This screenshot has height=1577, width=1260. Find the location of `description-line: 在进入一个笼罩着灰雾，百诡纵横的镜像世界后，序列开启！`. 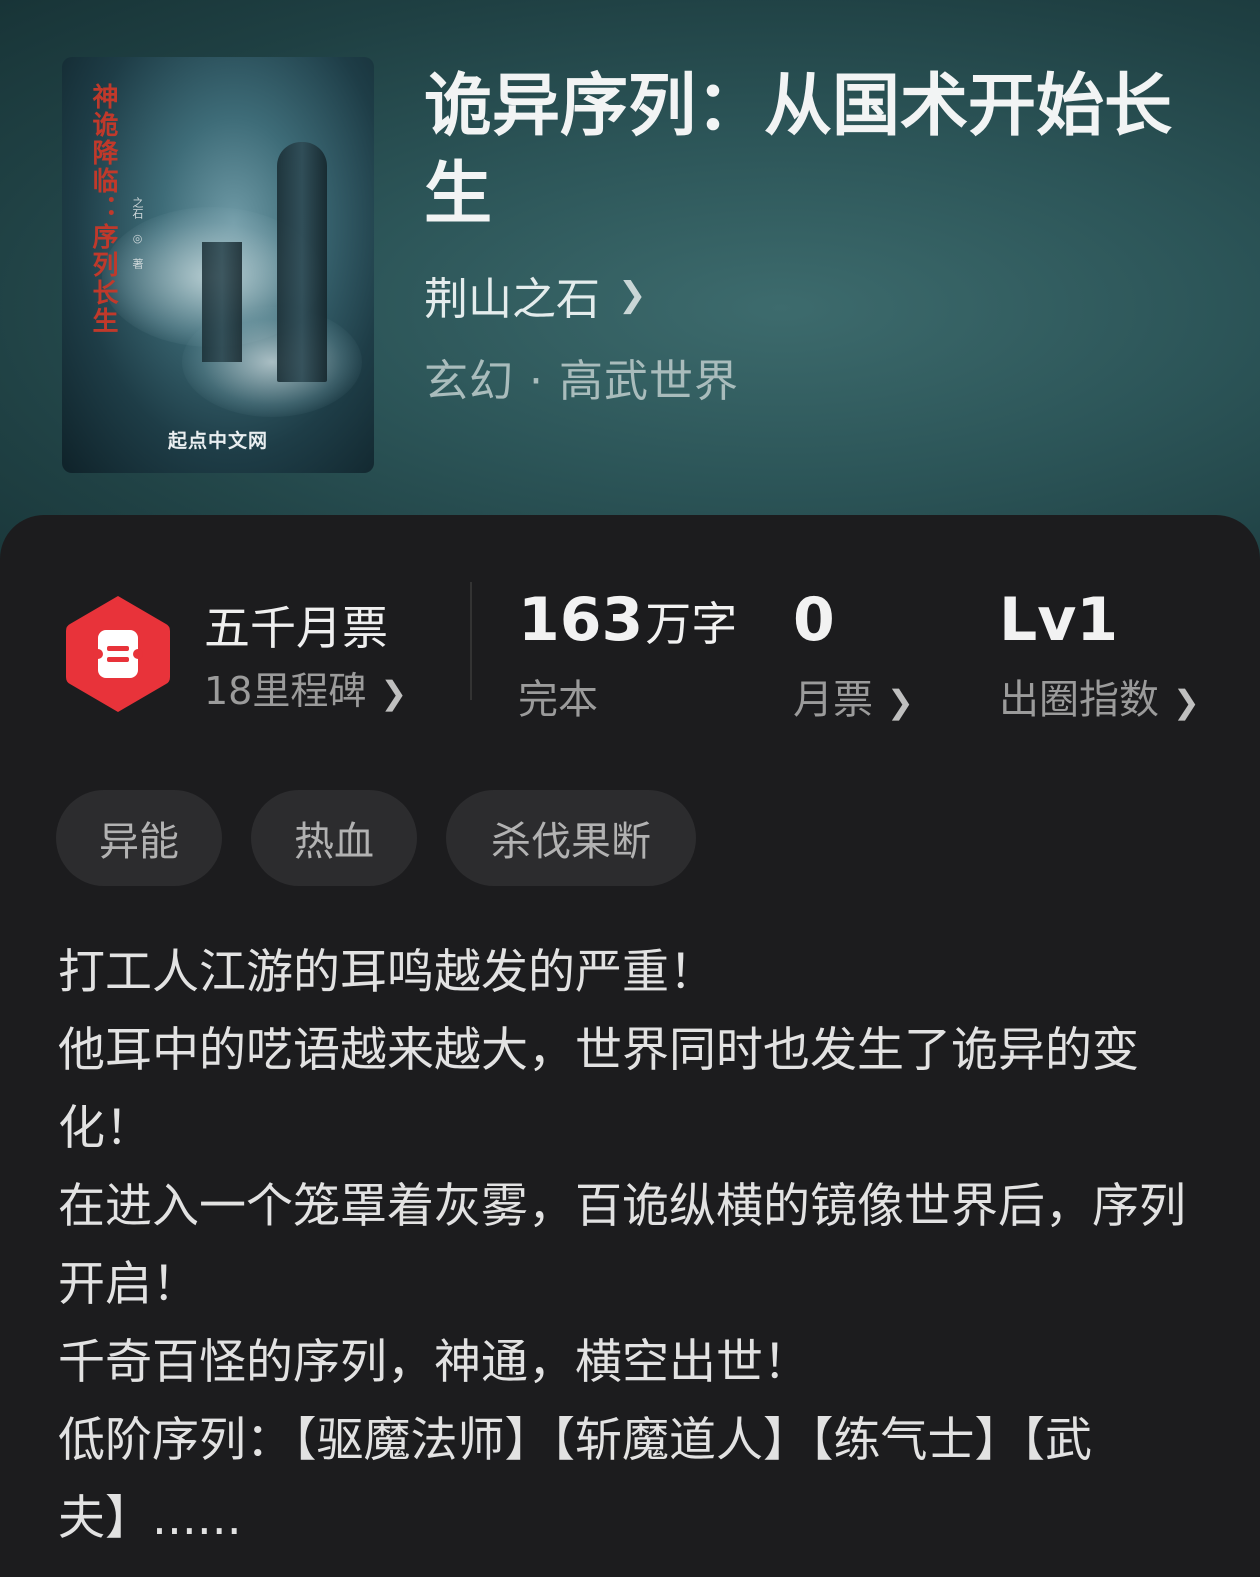

description-line: 在进入一个笼罩着灰雾，百诡纵横的镜像世界后，序列开启！ is located at coordinates (622, 1245).